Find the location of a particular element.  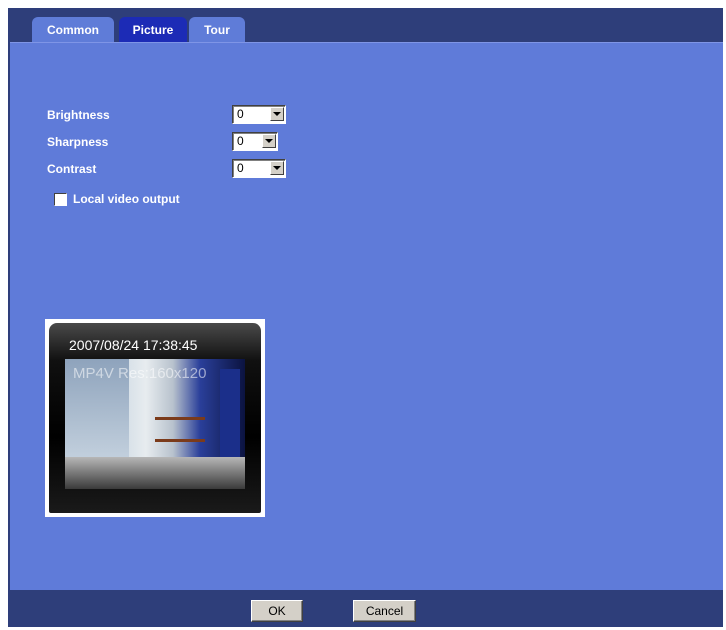

local-video-output-row: Local video output is located at coordinates (117, 199).